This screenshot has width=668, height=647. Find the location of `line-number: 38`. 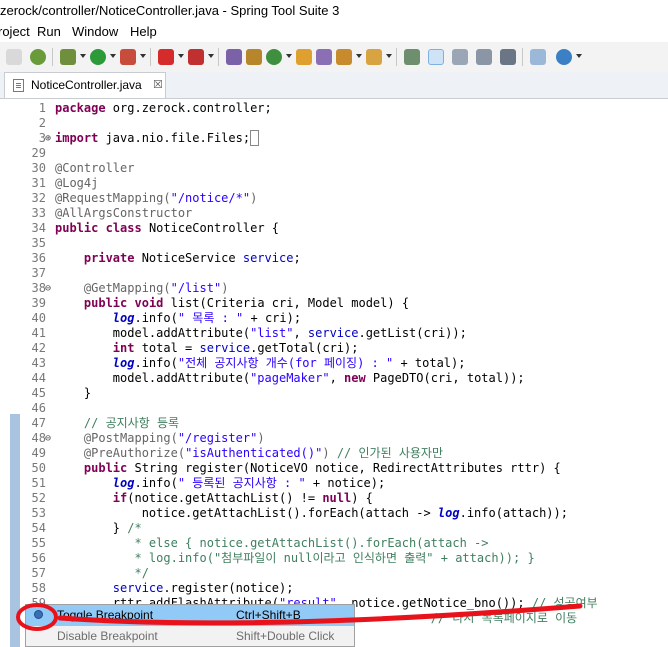

line-number: 38 is located at coordinates (38, 288).